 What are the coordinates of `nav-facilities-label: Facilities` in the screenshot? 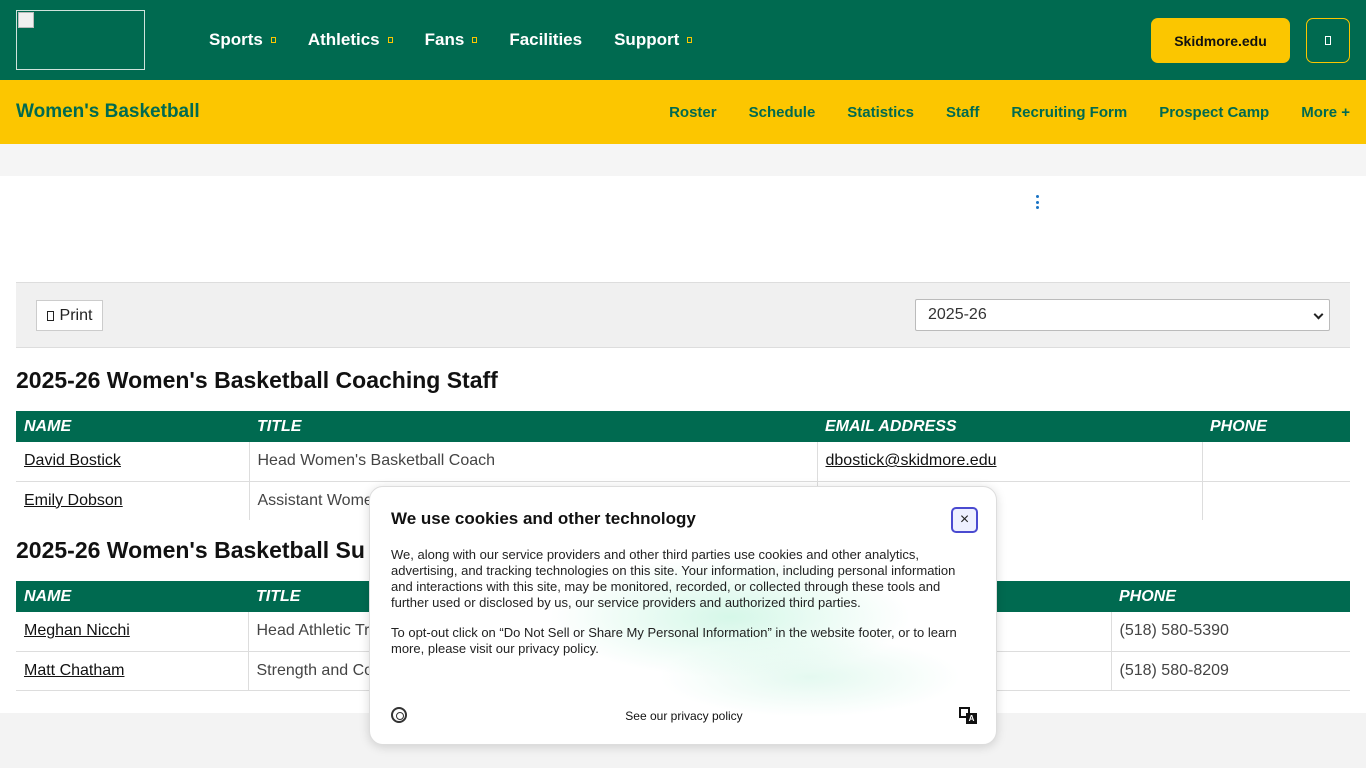 It's located at (546, 39).